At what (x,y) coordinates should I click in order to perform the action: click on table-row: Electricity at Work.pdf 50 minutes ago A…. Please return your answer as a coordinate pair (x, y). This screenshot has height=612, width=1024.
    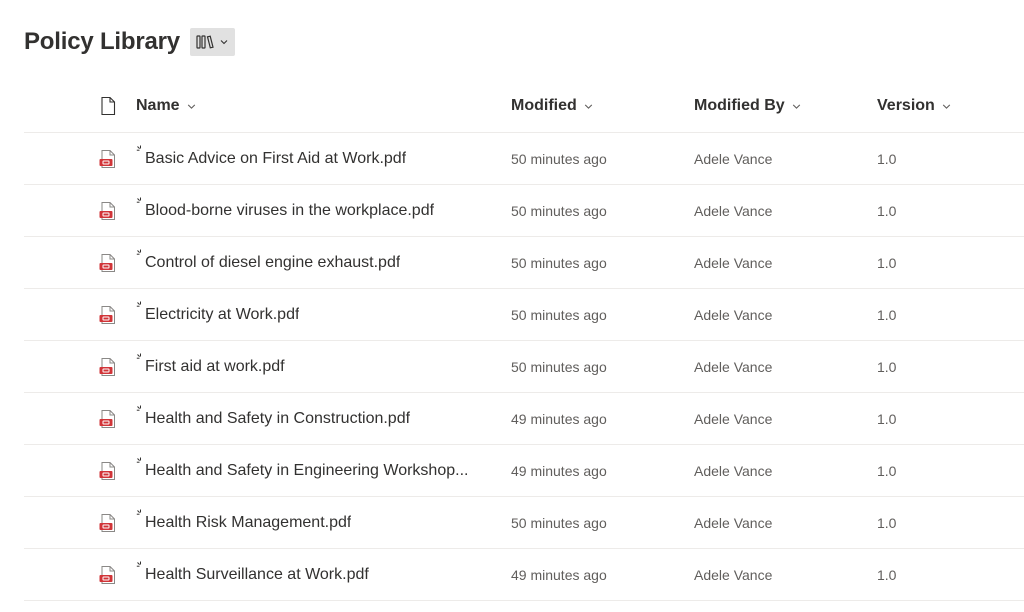
    Looking at the image, I should click on (524, 315).